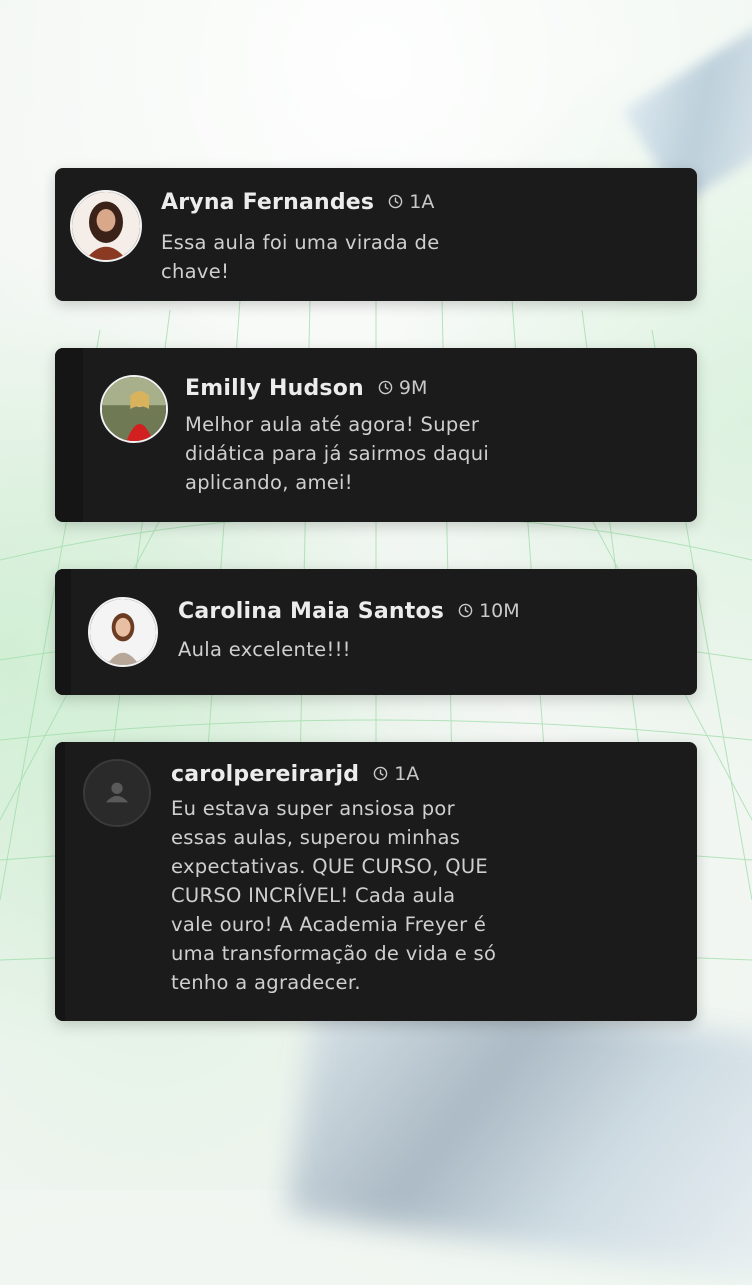 This screenshot has height=1285, width=752. I want to click on author-name: Emilly Hudson, so click(274, 388).